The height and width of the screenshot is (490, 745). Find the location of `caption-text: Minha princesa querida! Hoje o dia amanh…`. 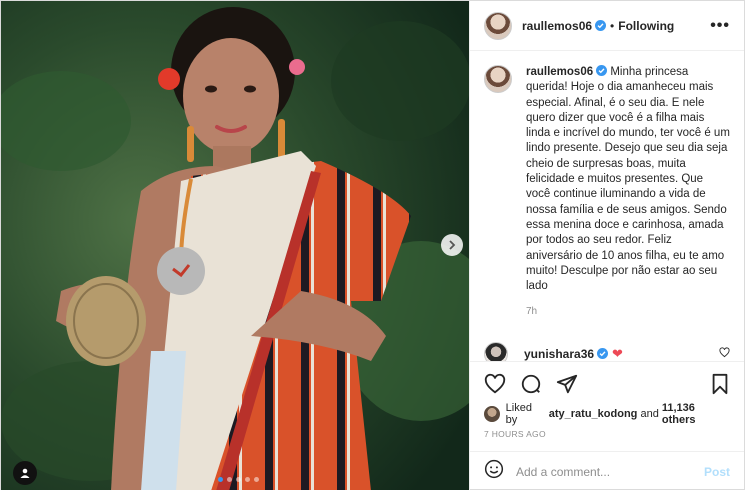

caption-text: Minha princesa querida! Hoje o dia amanh… is located at coordinates (628, 179).